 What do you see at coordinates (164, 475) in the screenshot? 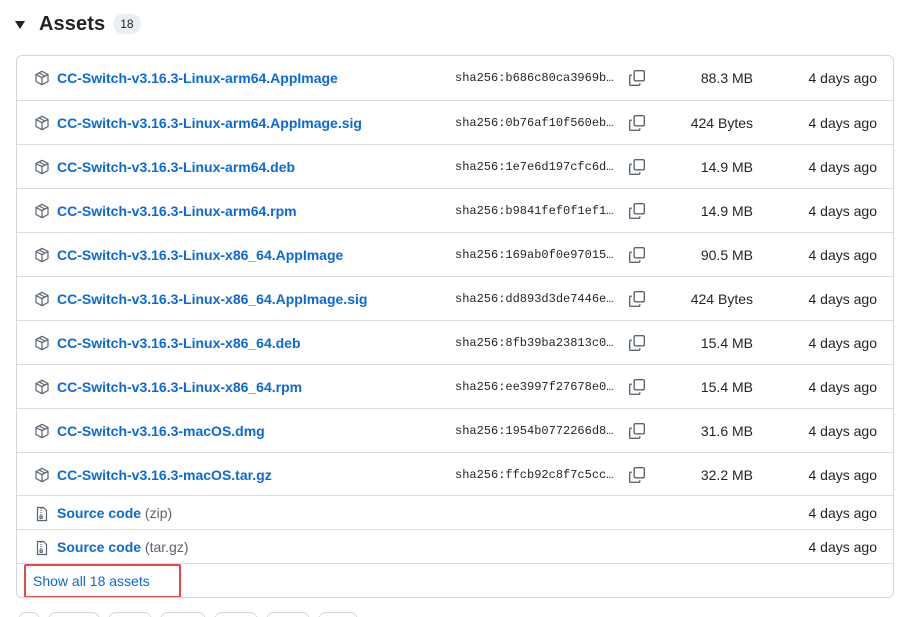
I see `asset-download-link: CC-Switch-v3.16.3-macOS.tar.gz` at bounding box center [164, 475].